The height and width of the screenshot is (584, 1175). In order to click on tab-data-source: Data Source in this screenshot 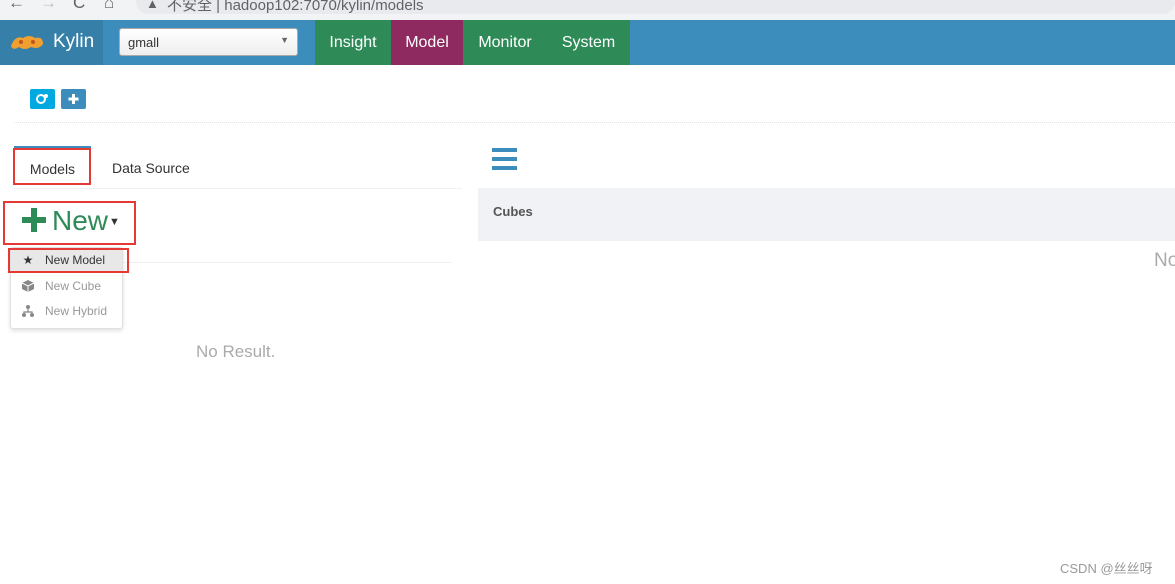, I will do `click(151, 168)`.